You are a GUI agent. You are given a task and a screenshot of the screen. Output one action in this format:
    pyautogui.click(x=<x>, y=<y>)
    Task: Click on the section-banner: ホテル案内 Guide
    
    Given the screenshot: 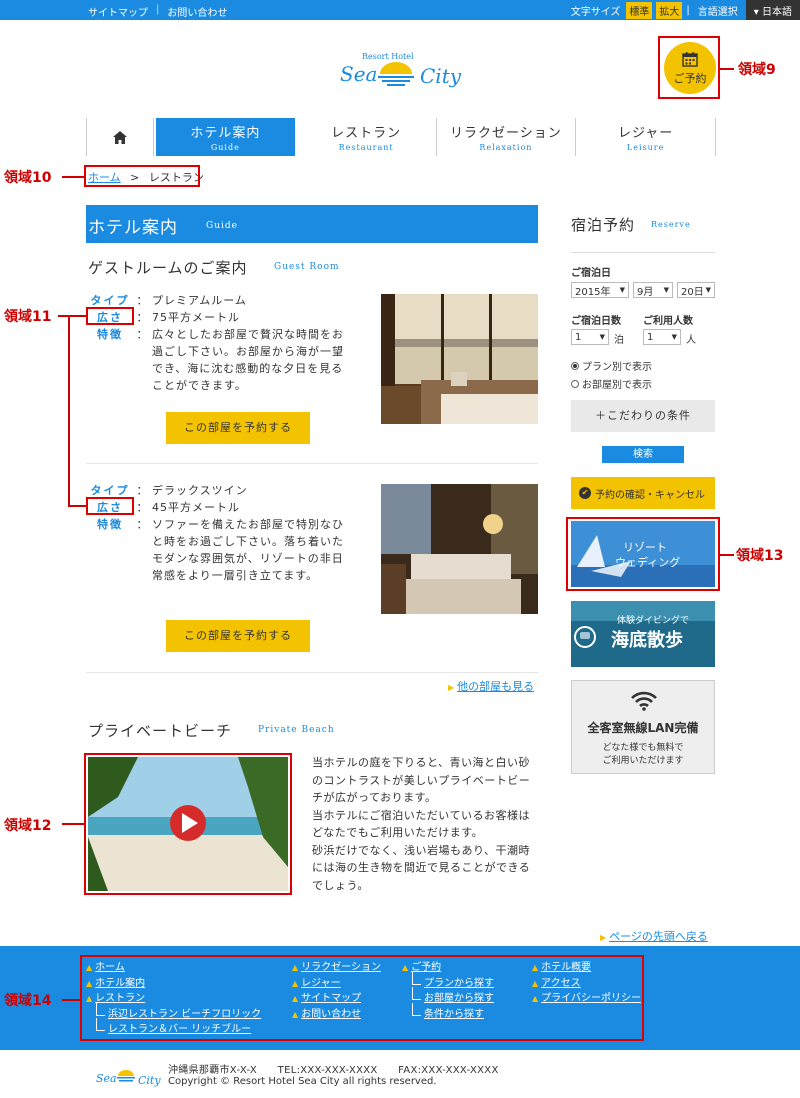 What is the action you would take?
    pyautogui.click(x=312, y=224)
    